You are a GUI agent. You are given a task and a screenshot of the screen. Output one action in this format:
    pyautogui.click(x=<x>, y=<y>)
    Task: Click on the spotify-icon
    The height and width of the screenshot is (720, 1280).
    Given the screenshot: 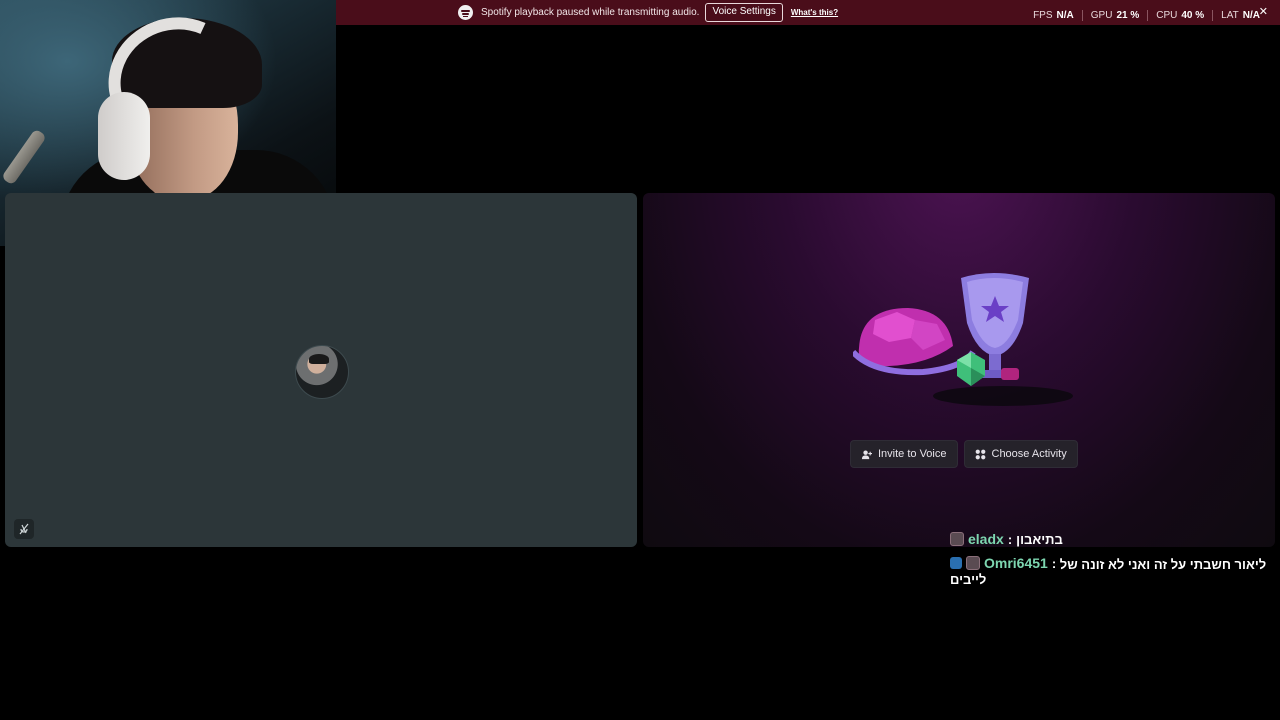 What is the action you would take?
    pyautogui.click(x=465, y=12)
    